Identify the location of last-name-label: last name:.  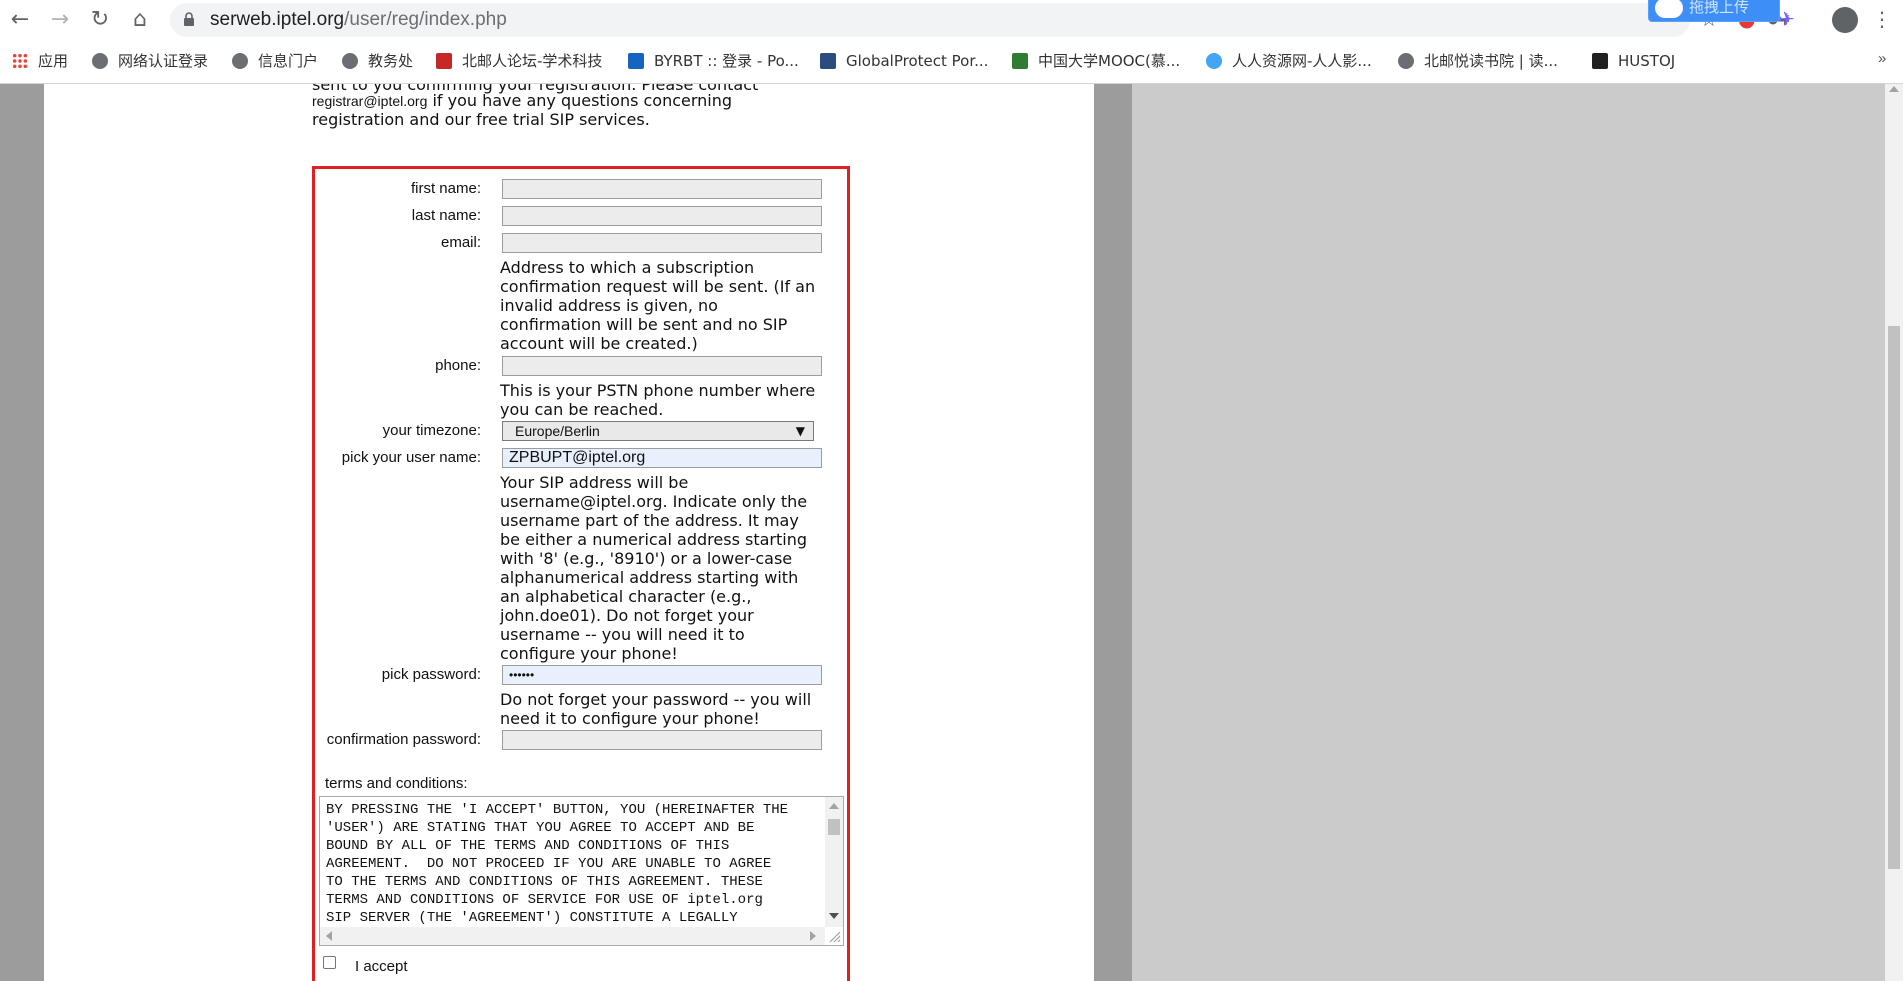
(446, 215).